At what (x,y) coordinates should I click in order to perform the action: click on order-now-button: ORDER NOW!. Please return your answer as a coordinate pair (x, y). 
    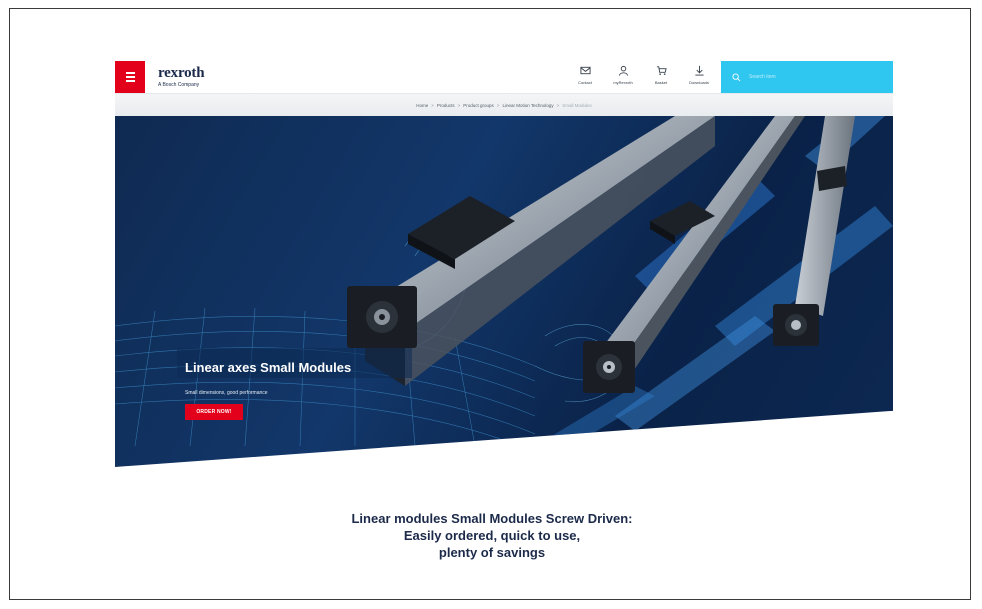
    Looking at the image, I should click on (214, 412).